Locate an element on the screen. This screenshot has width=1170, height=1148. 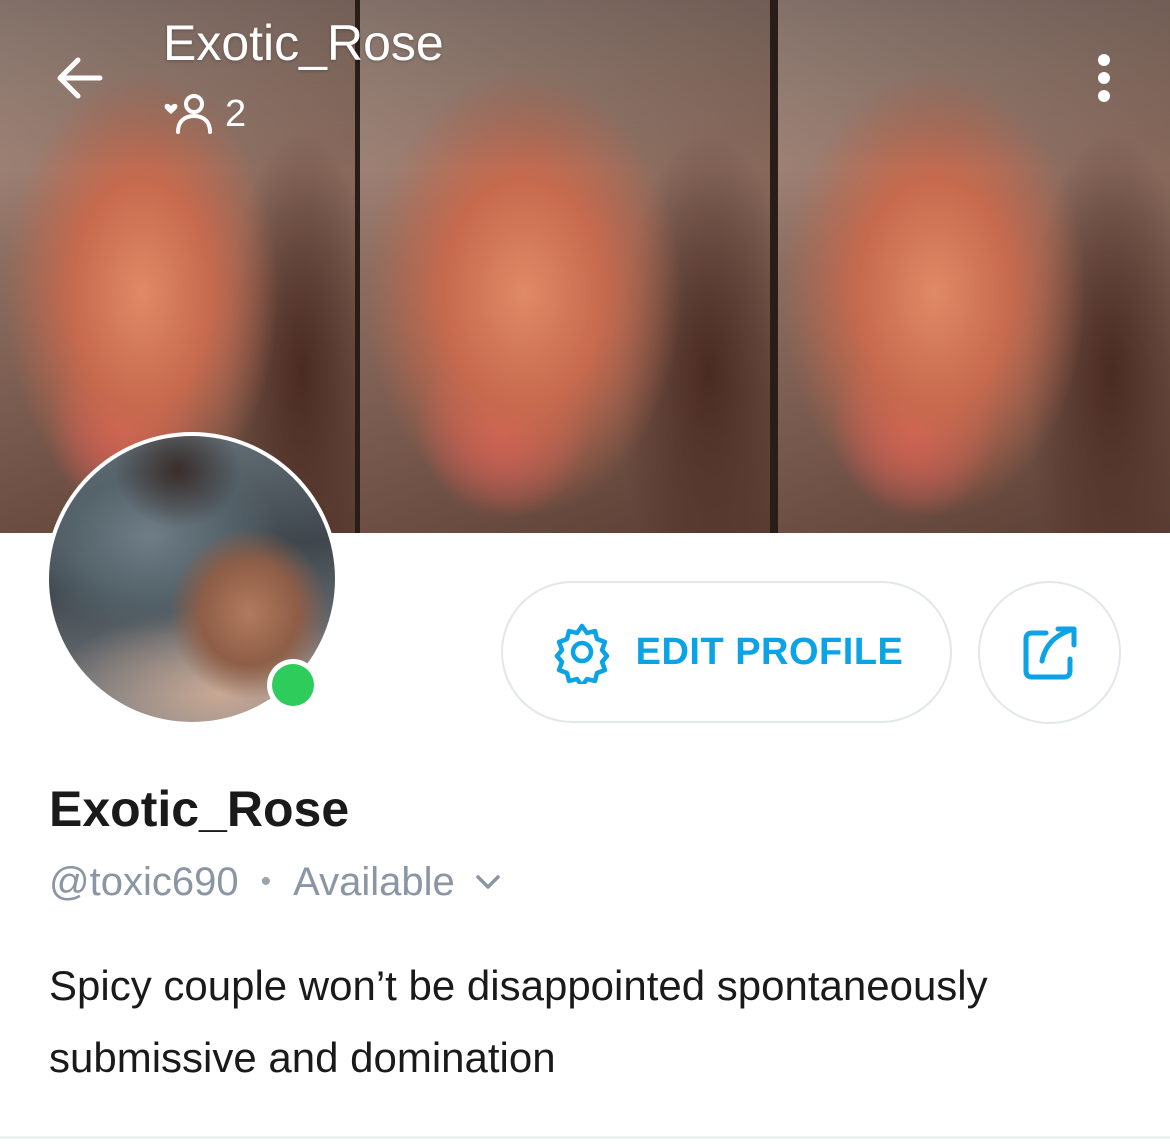
vertical-dots-icon is located at coordinates (1104, 78).